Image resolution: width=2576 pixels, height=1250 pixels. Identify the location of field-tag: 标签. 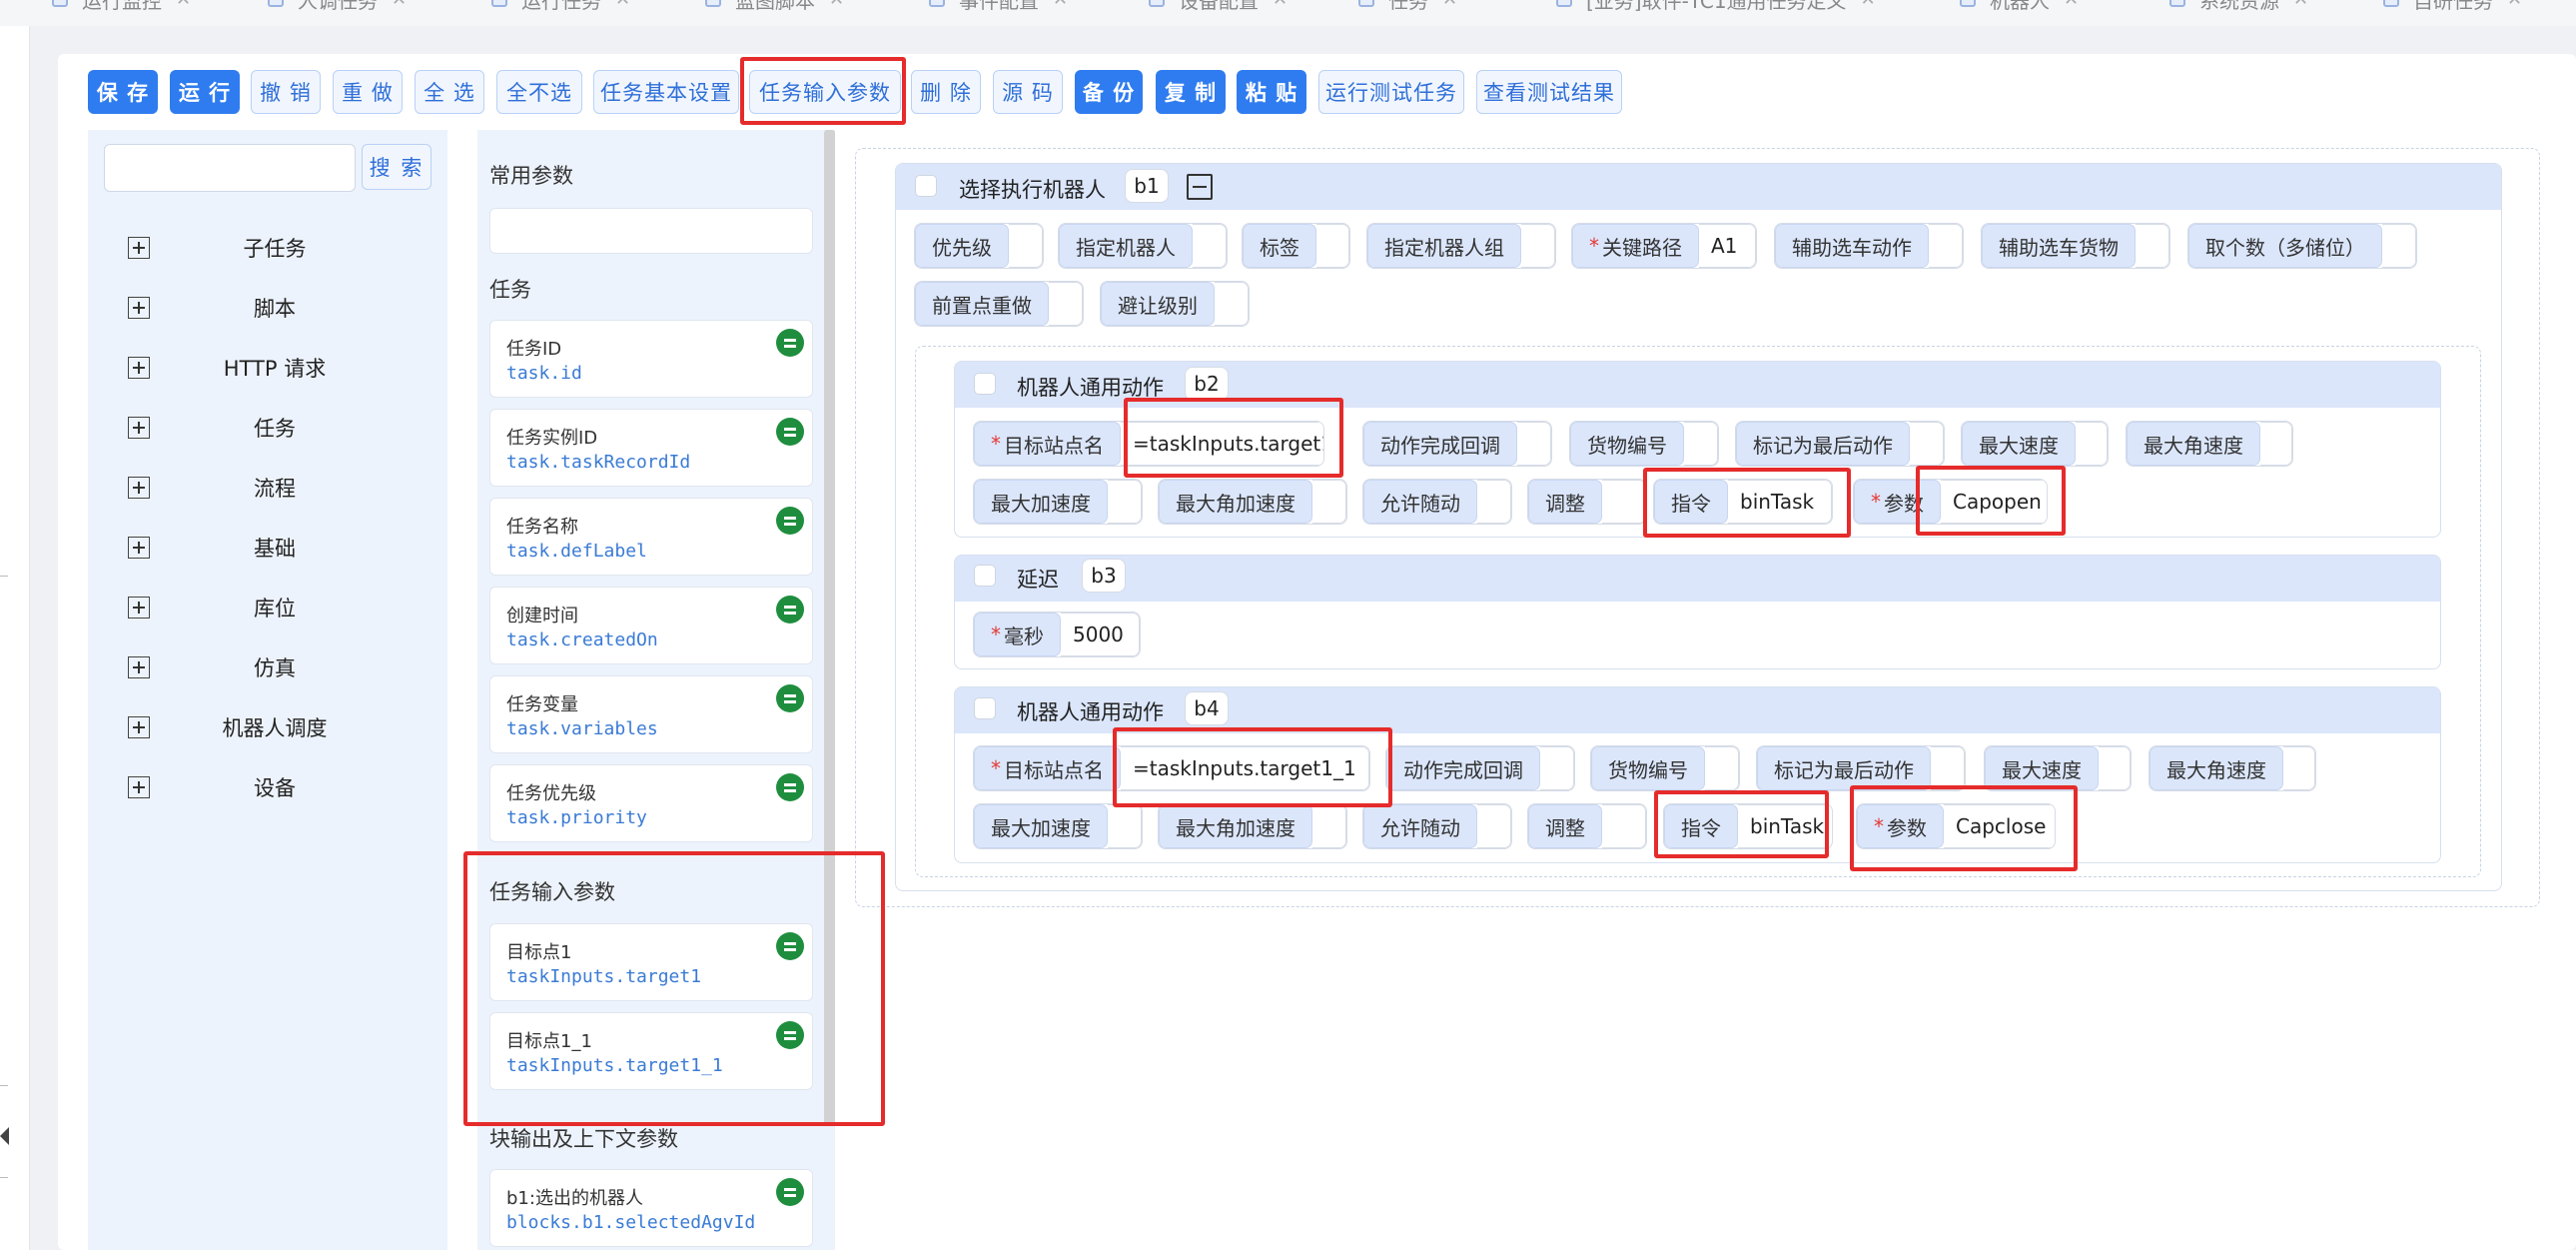
(1296, 246).